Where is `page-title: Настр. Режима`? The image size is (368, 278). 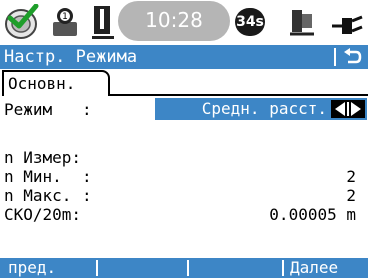
page-title: Настр. Режима is located at coordinates (71, 57).